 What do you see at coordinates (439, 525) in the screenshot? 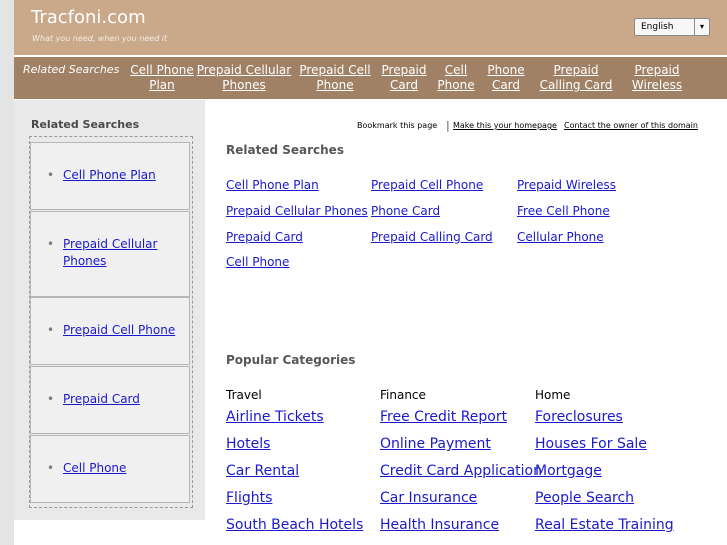
I see `category-link: Health Insurance` at bounding box center [439, 525].